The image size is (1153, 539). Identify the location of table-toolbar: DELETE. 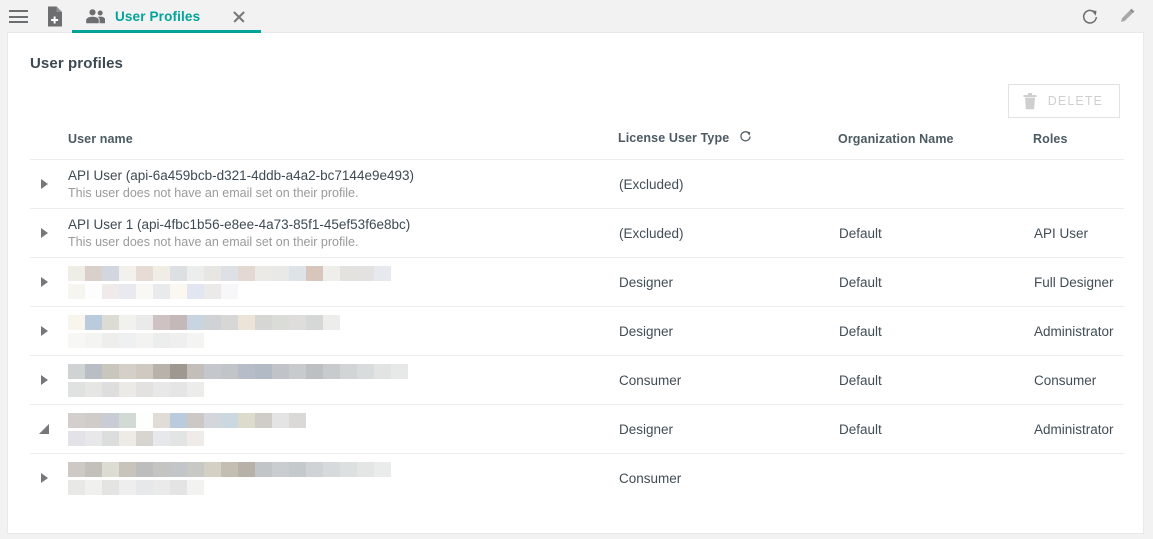
(575, 95).